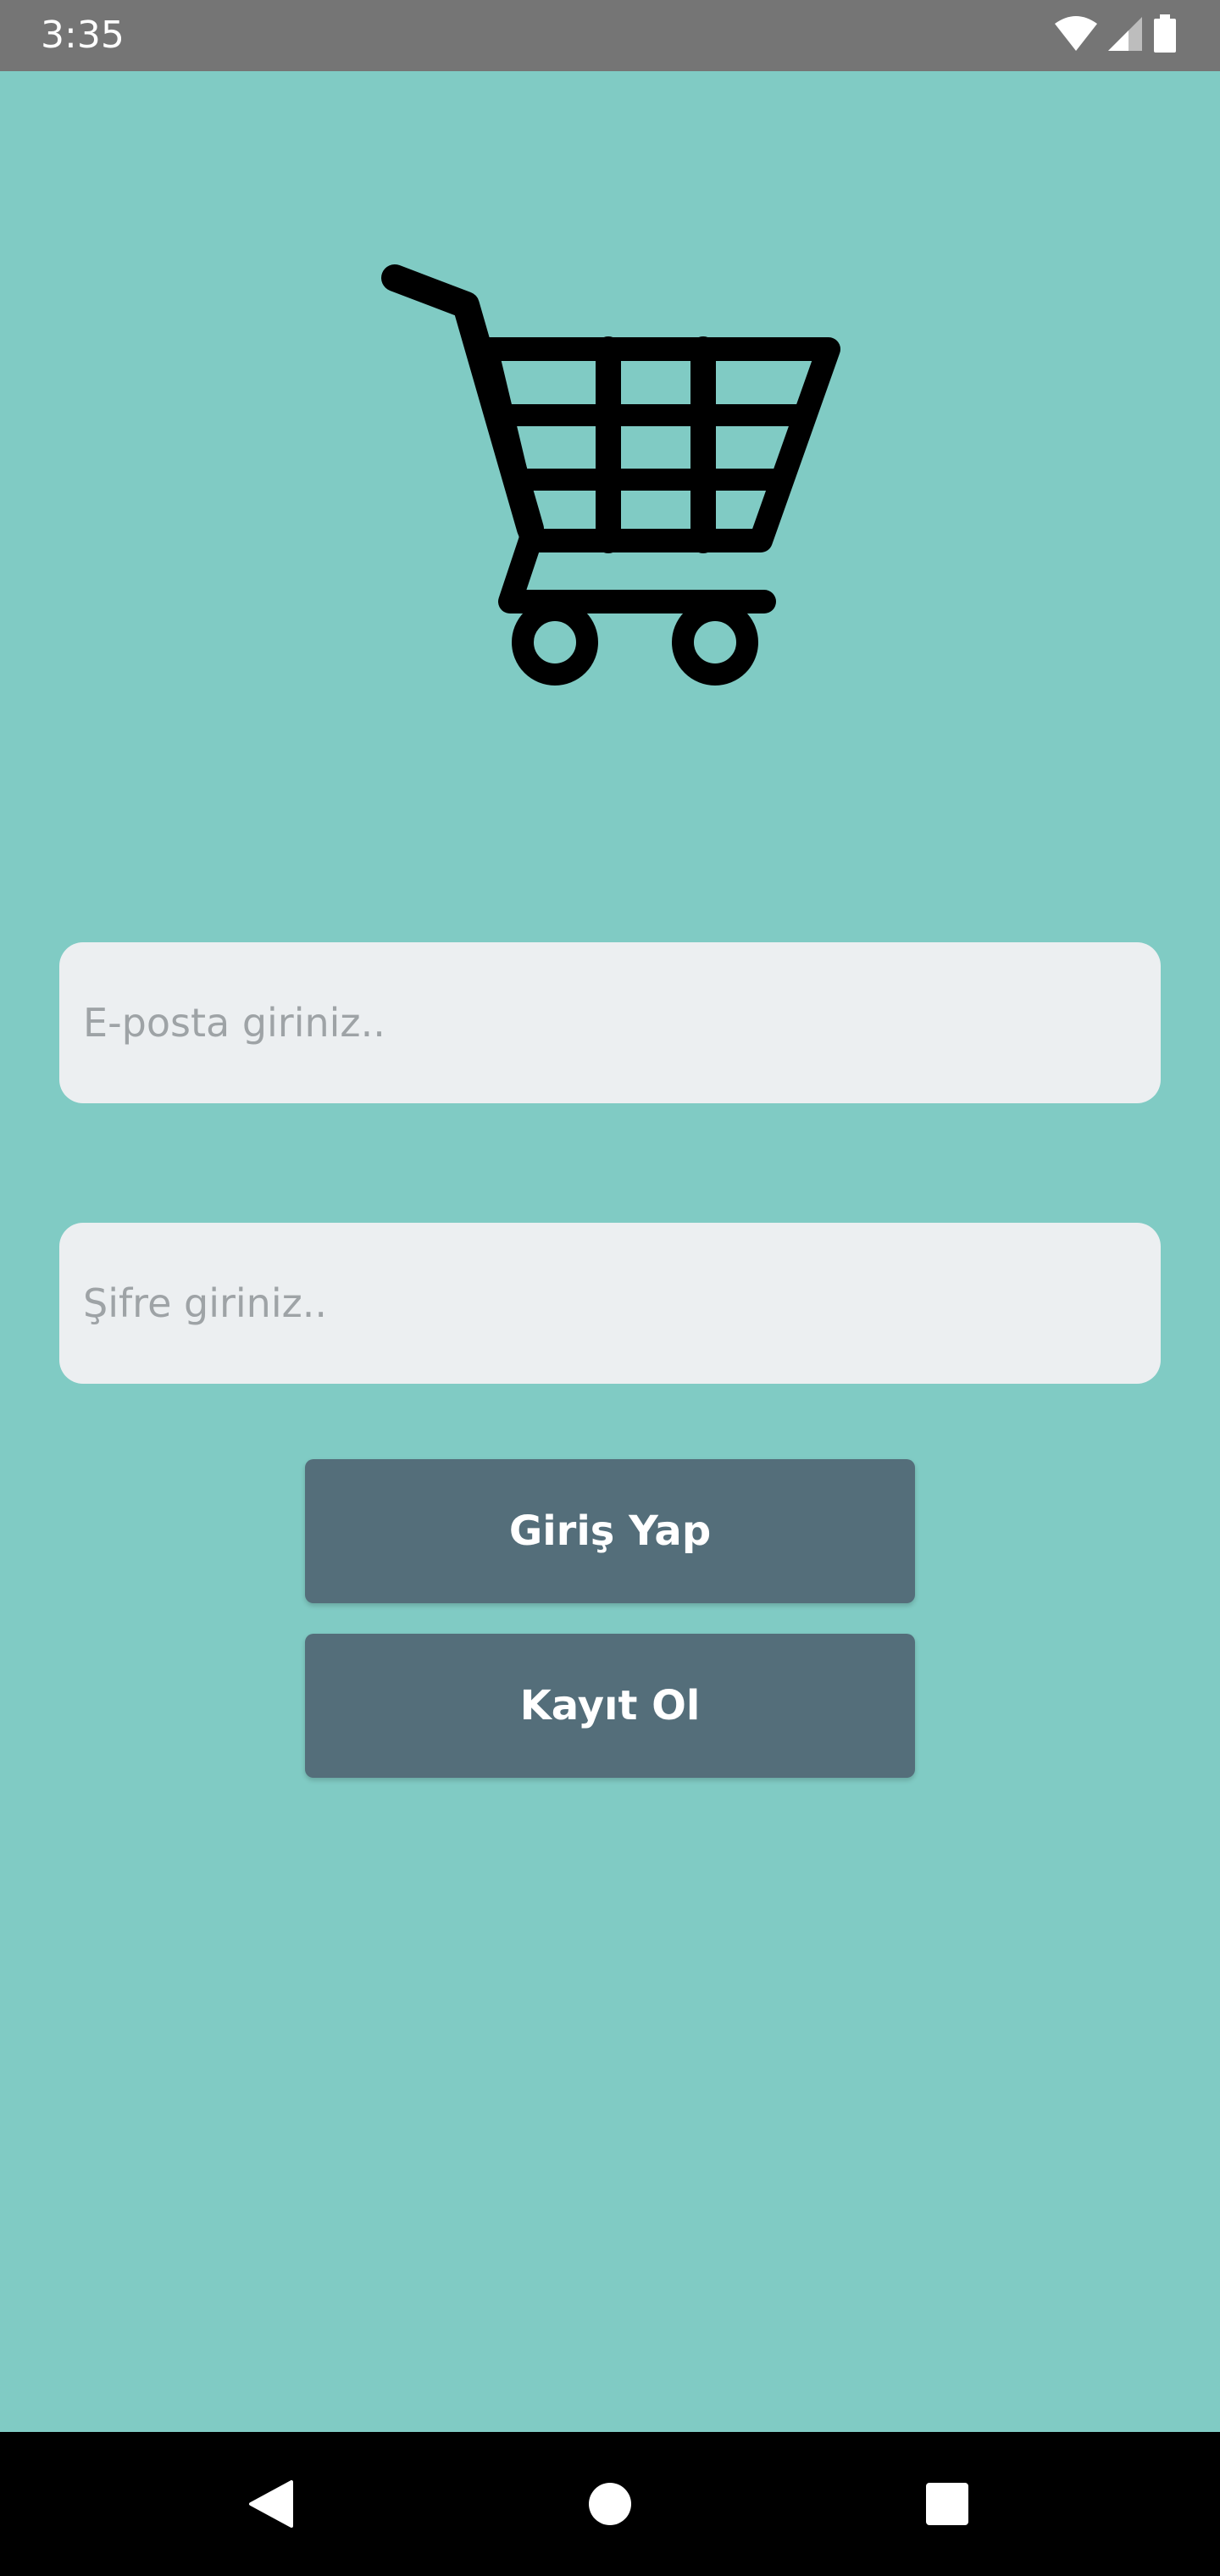  What do you see at coordinates (610, 474) in the screenshot?
I see `shopping-cart-icon` at bounding box center [610, 474].